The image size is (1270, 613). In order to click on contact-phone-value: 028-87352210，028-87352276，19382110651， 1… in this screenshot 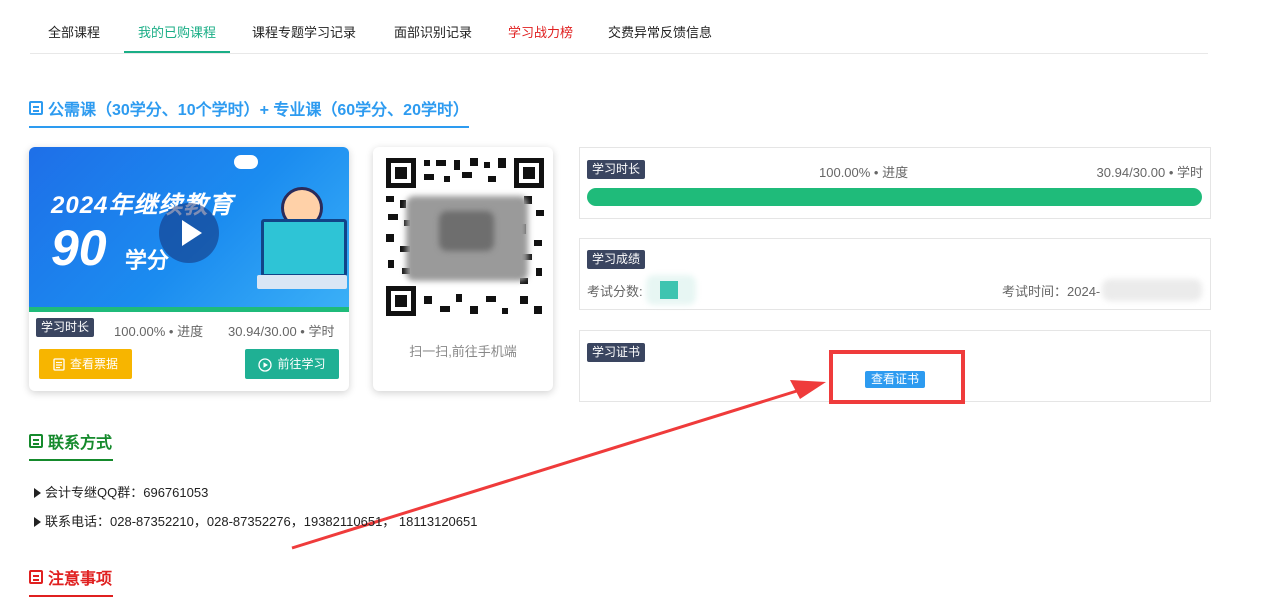, I will do `click(294, 521)`.